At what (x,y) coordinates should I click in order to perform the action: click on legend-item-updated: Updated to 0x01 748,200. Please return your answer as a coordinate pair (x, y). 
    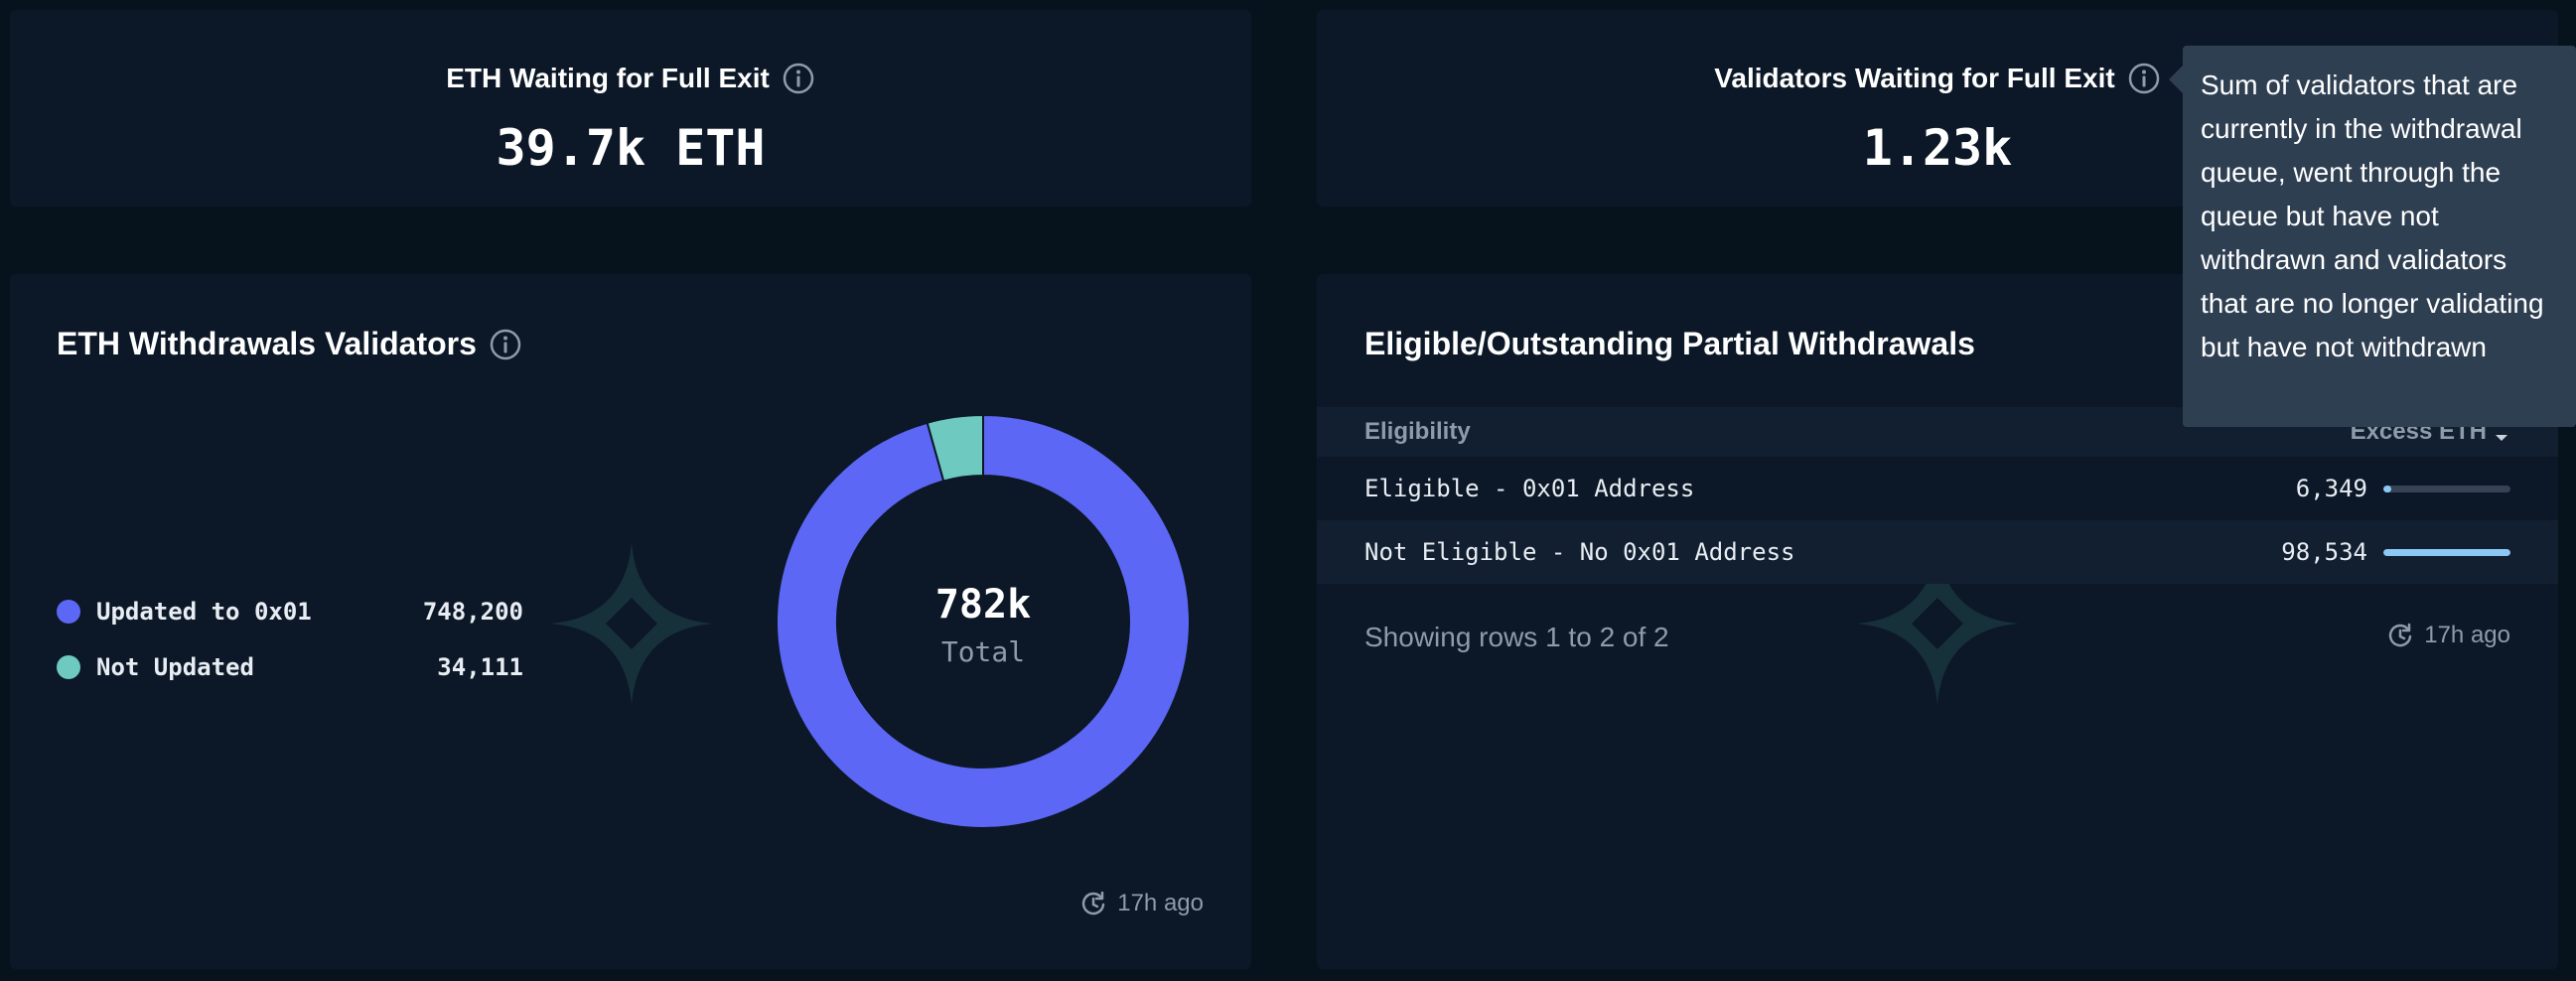
    Looking at the image, I should click on (290, 611).